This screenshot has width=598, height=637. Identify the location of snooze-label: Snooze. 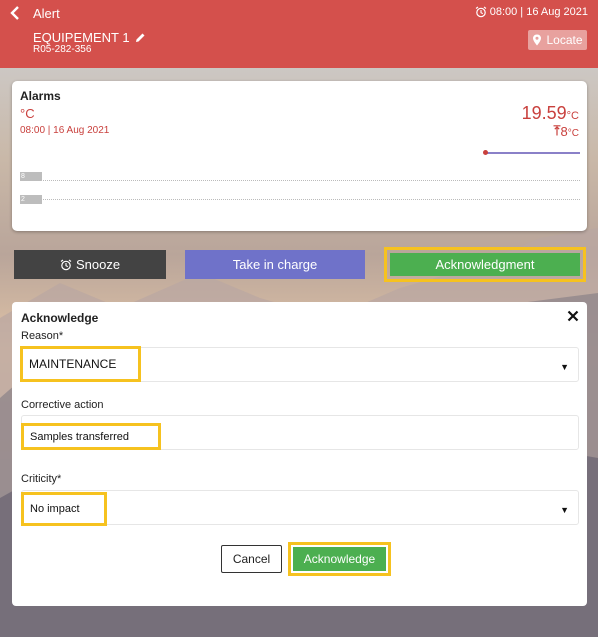
(98, 264).